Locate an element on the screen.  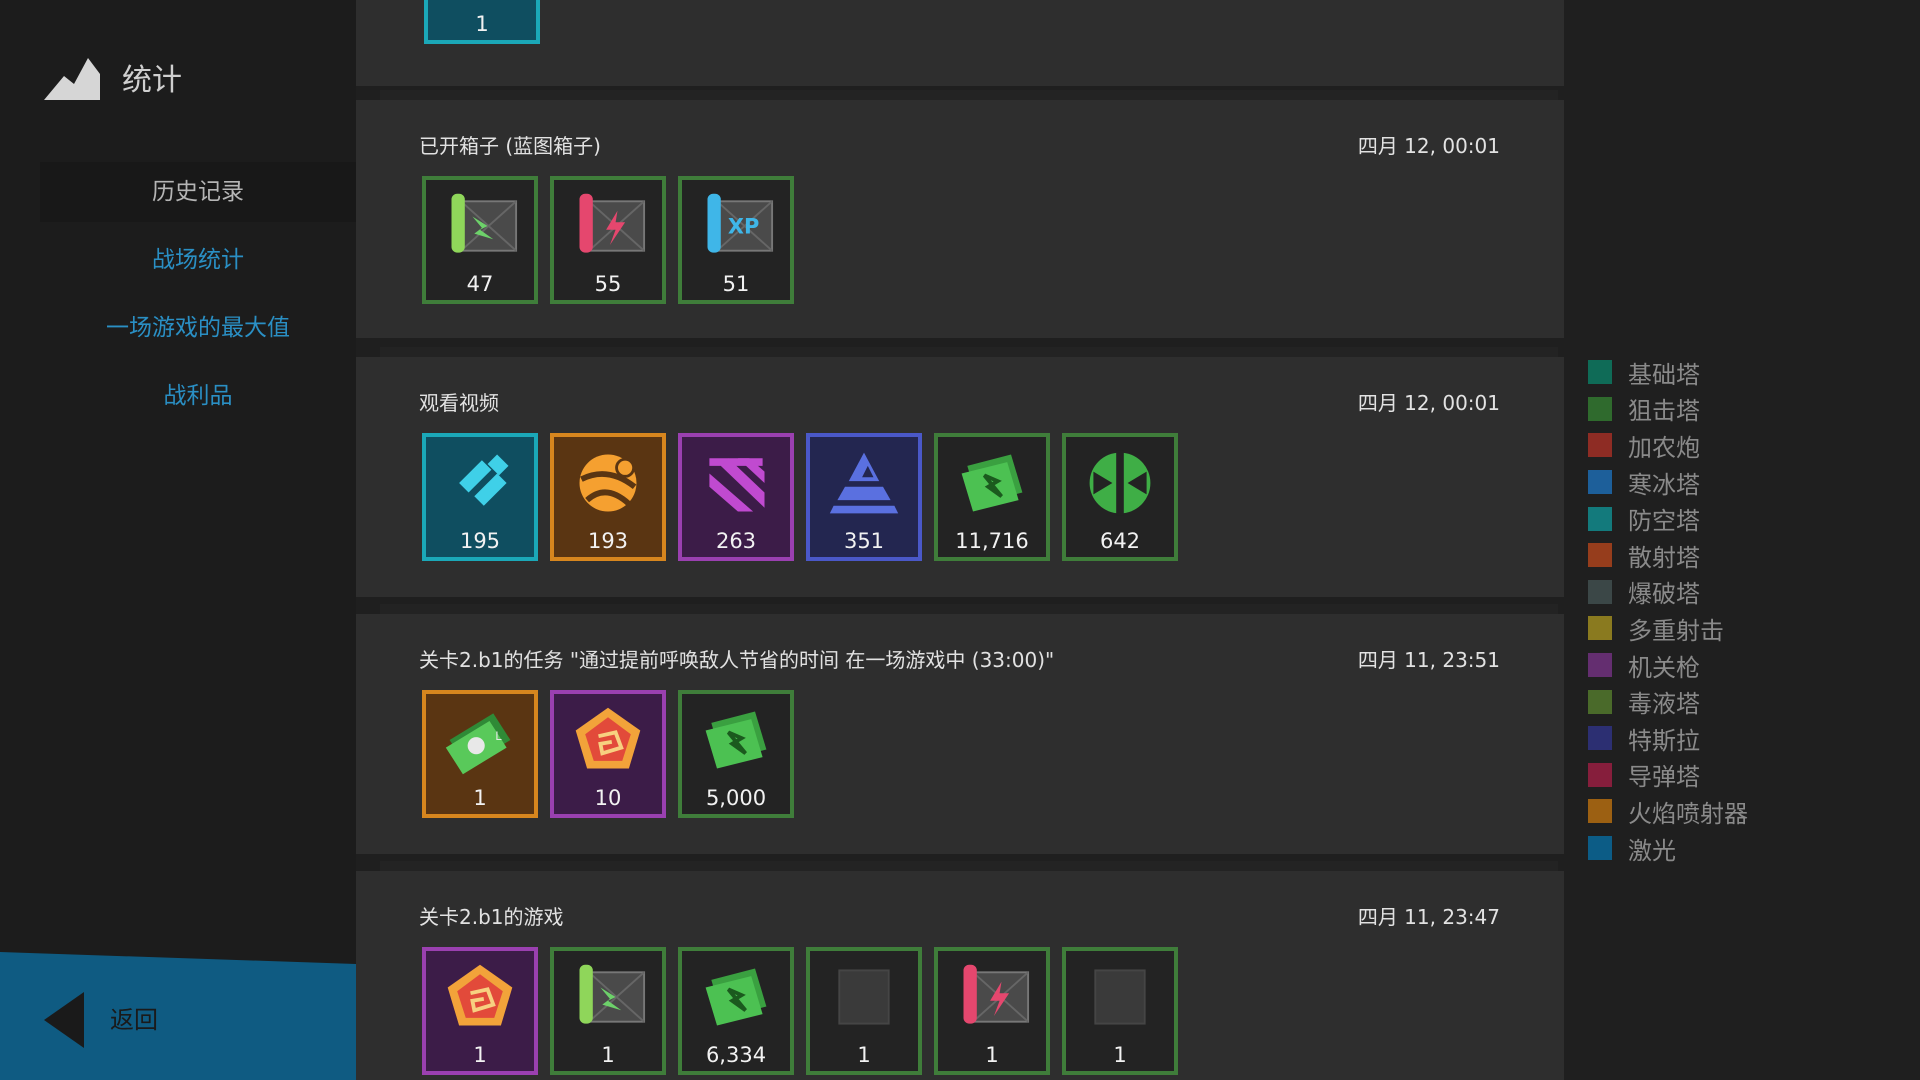
legend-label: 防空塔 is located at coordinates (1664, 521).